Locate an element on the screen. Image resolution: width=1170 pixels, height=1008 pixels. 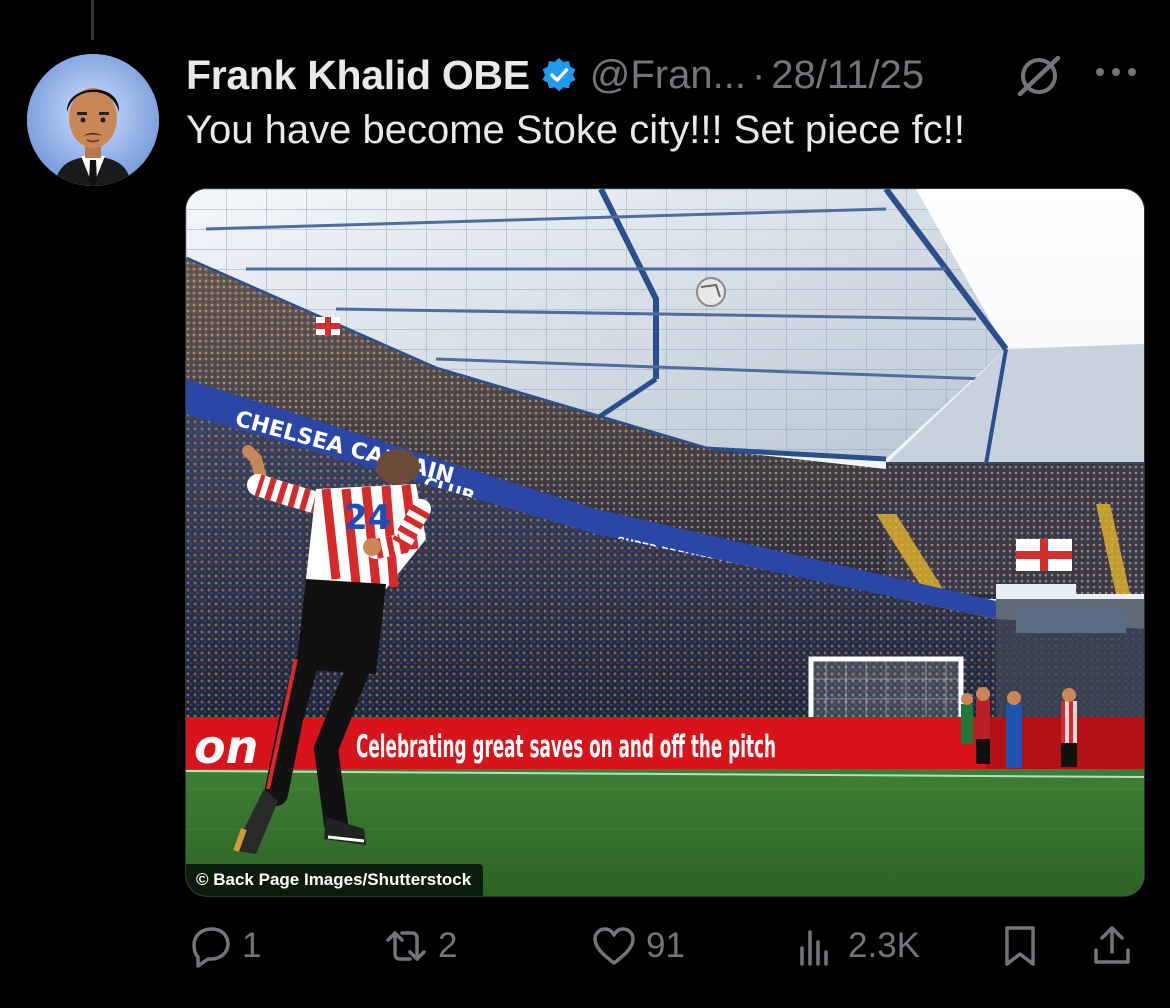
retweet-button: 2 is located at coordinates (419, 946).